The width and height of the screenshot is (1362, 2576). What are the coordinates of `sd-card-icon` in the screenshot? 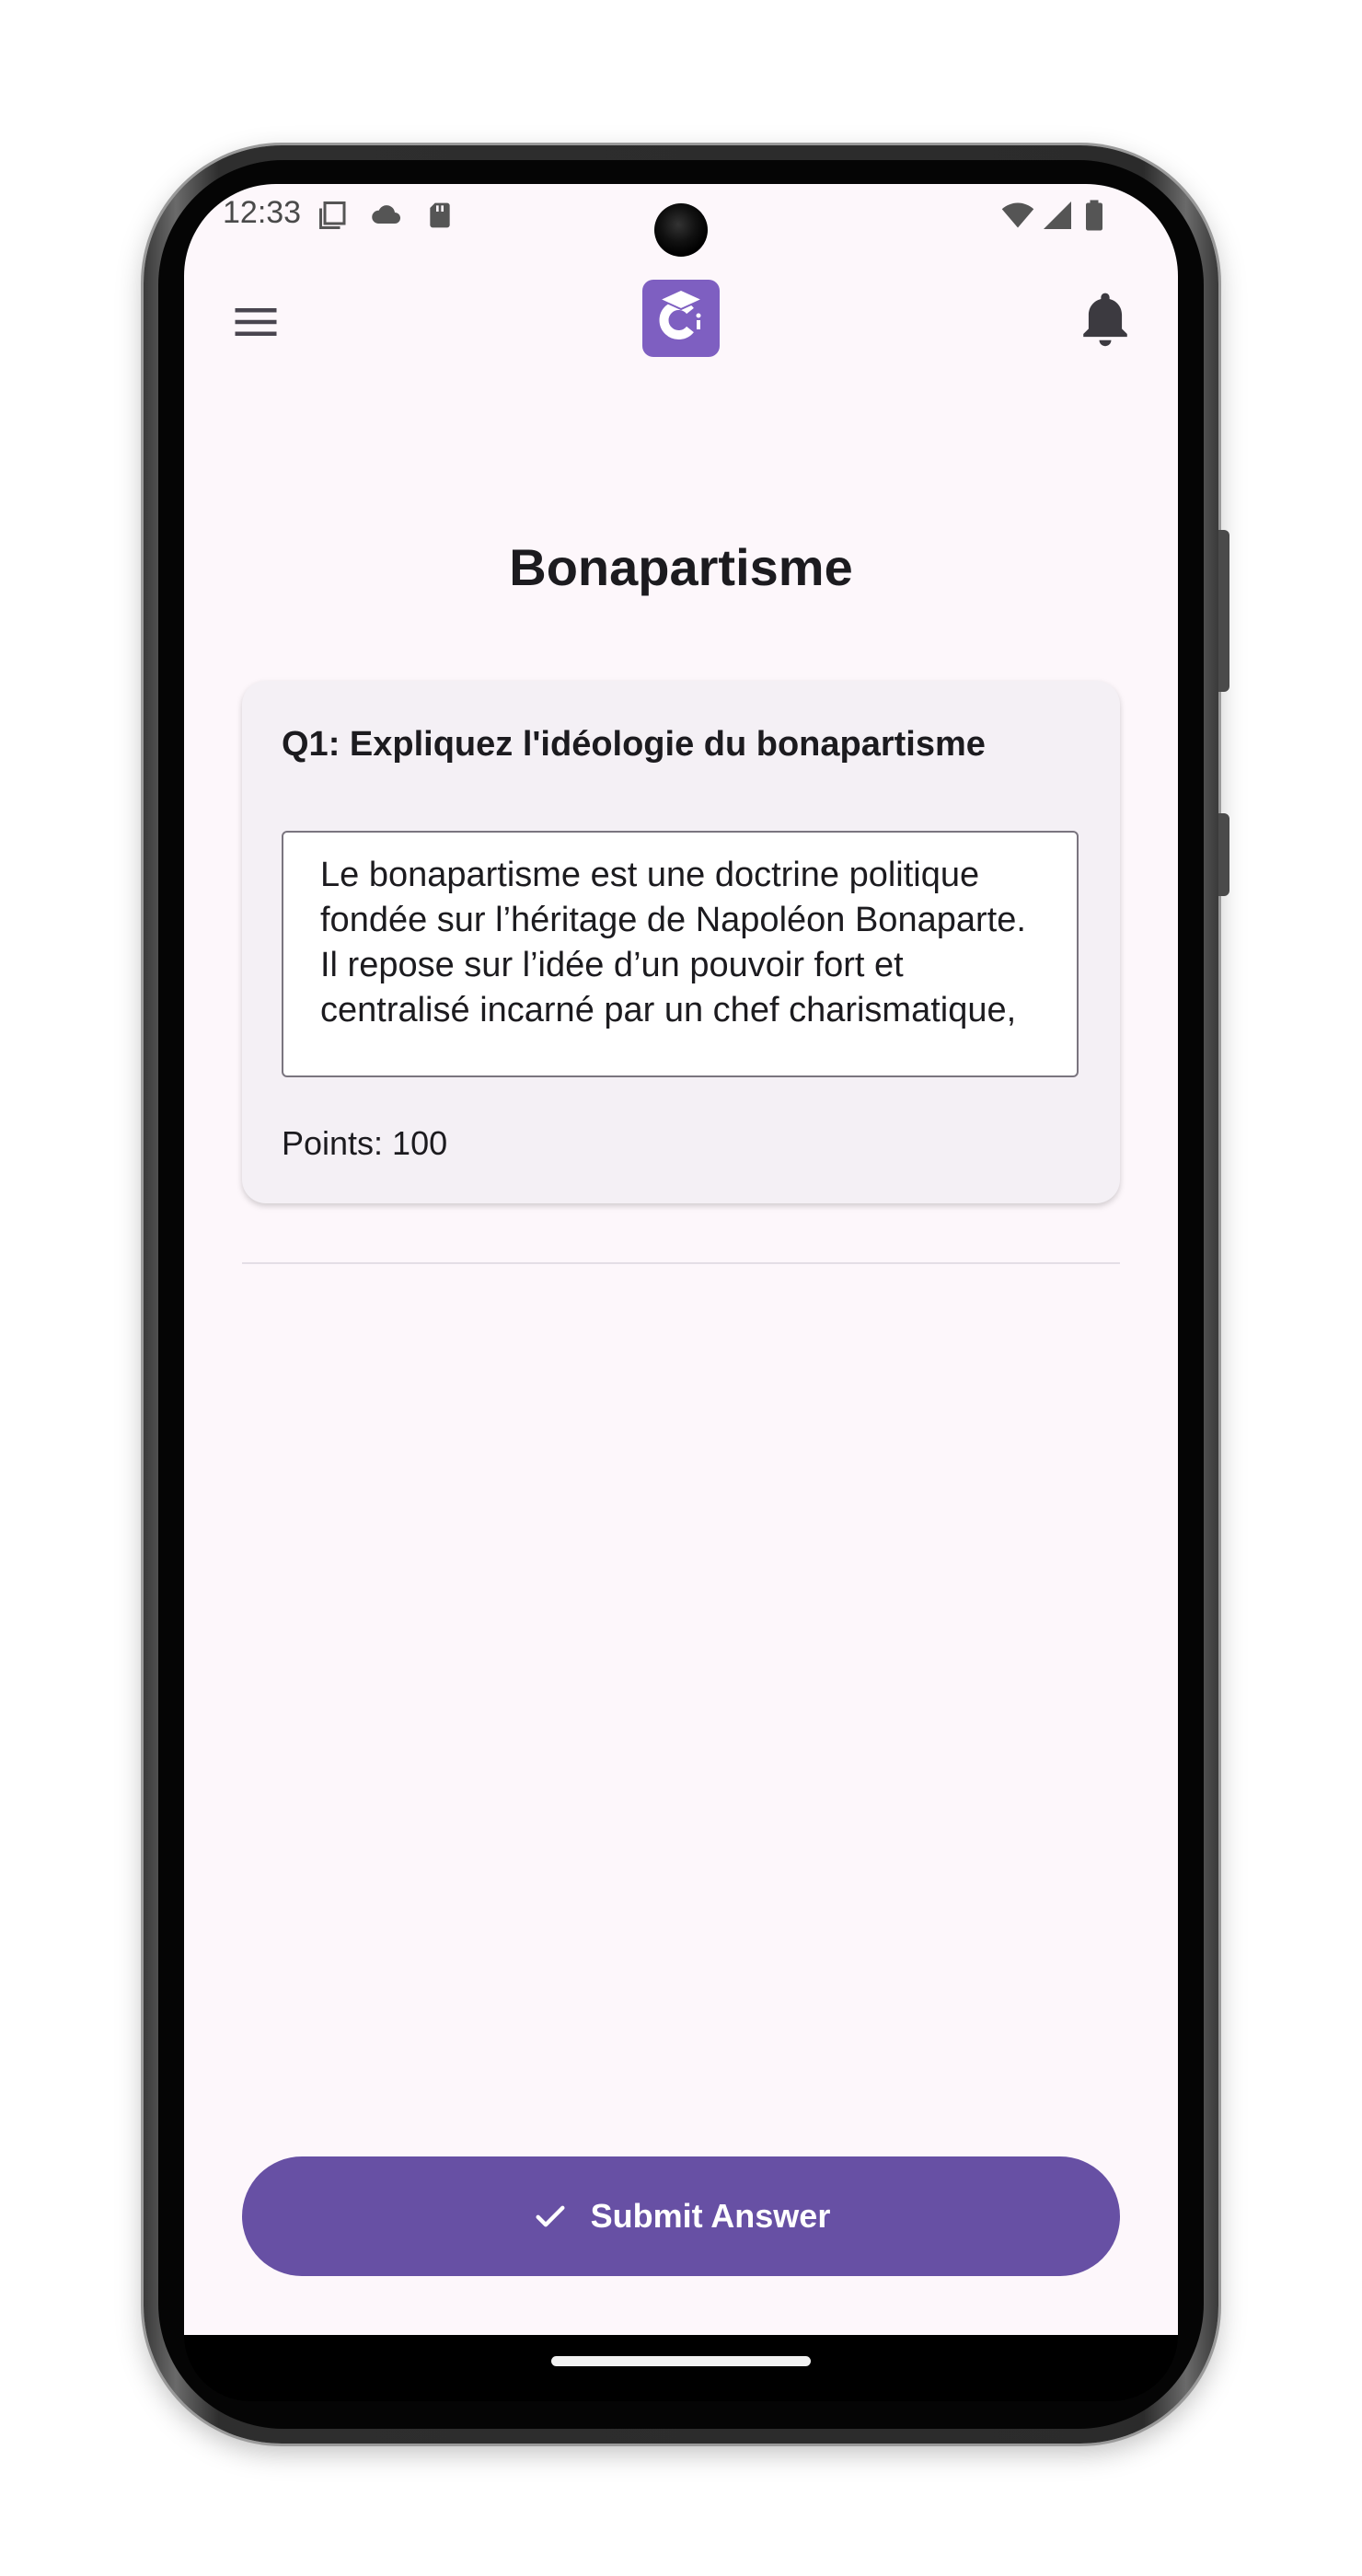 It's located at (440, 215).